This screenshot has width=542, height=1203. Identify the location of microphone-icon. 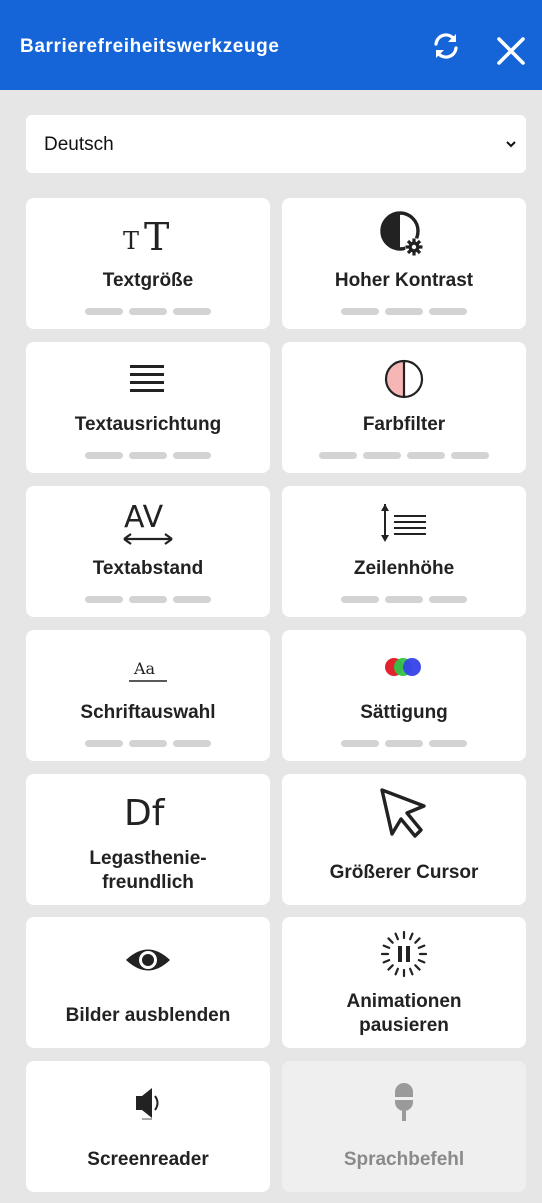
(404, 1102).